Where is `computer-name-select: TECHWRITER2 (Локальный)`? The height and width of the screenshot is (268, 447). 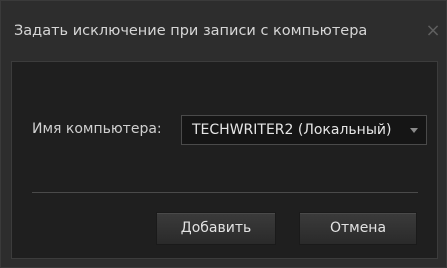
computer-name-select: TECHWRITER2 (Локальный) is located at coordinates (304, 130).